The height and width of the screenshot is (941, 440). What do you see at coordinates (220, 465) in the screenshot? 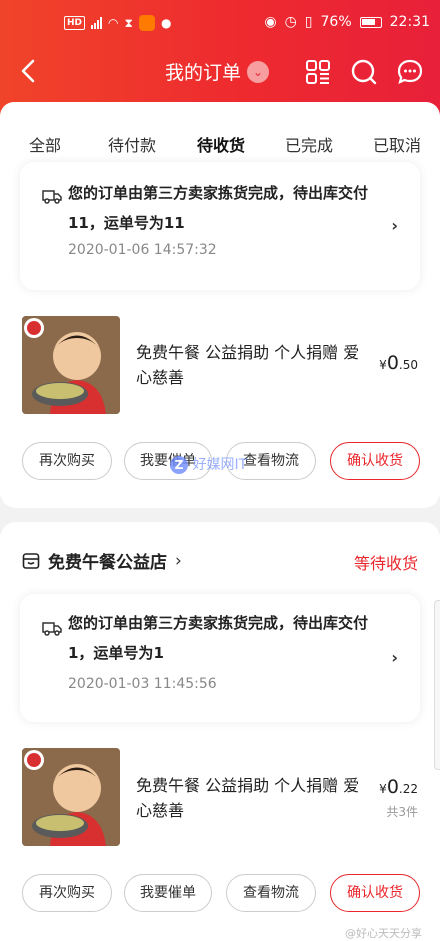
I see `watermark-text: 好媒网IT` at bounding box center [220, 465].